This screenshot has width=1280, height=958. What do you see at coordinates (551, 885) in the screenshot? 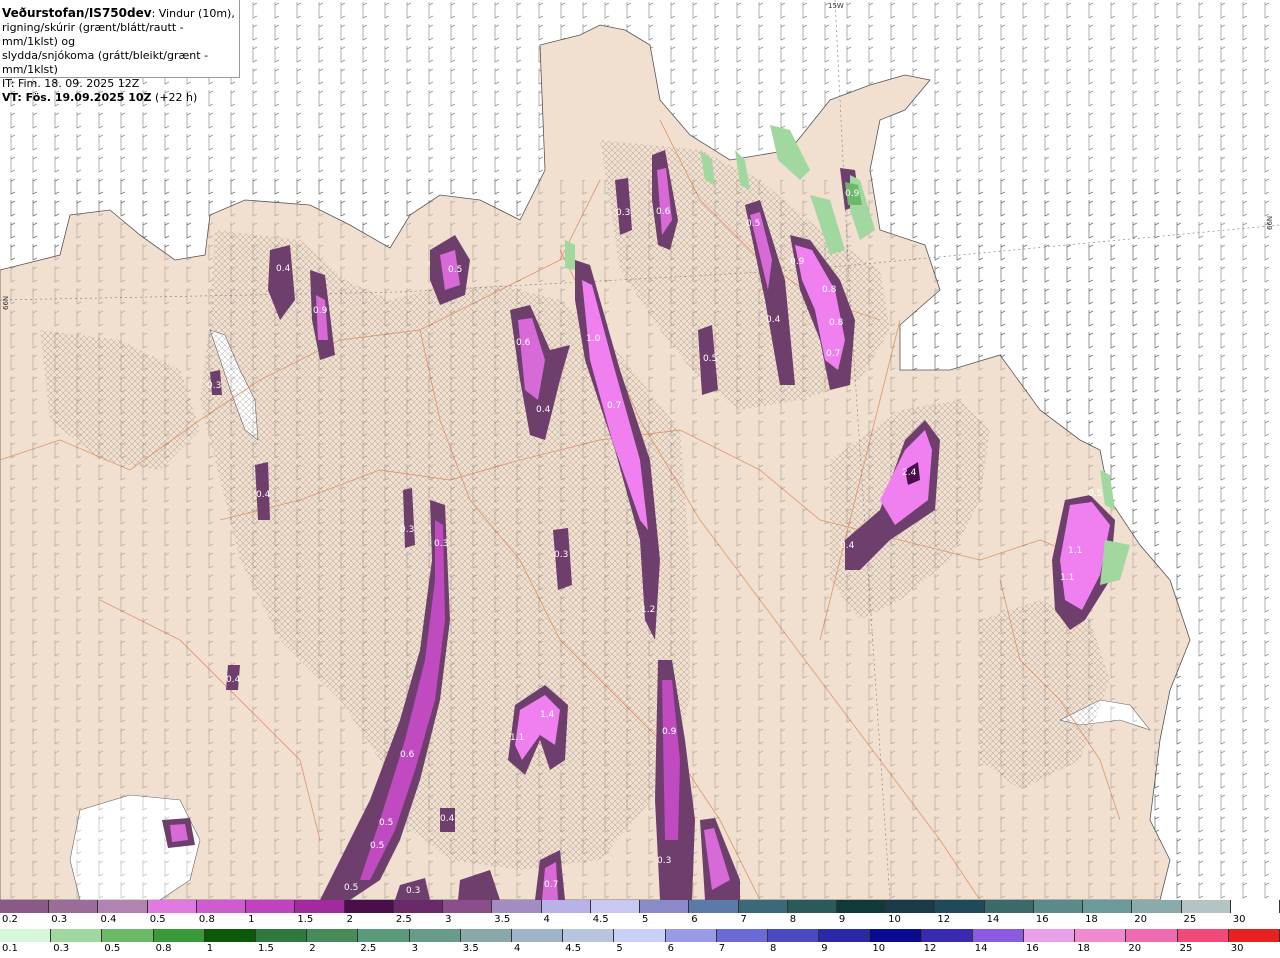
I see `value-label: 0.7` at bounding box center [551, 885].